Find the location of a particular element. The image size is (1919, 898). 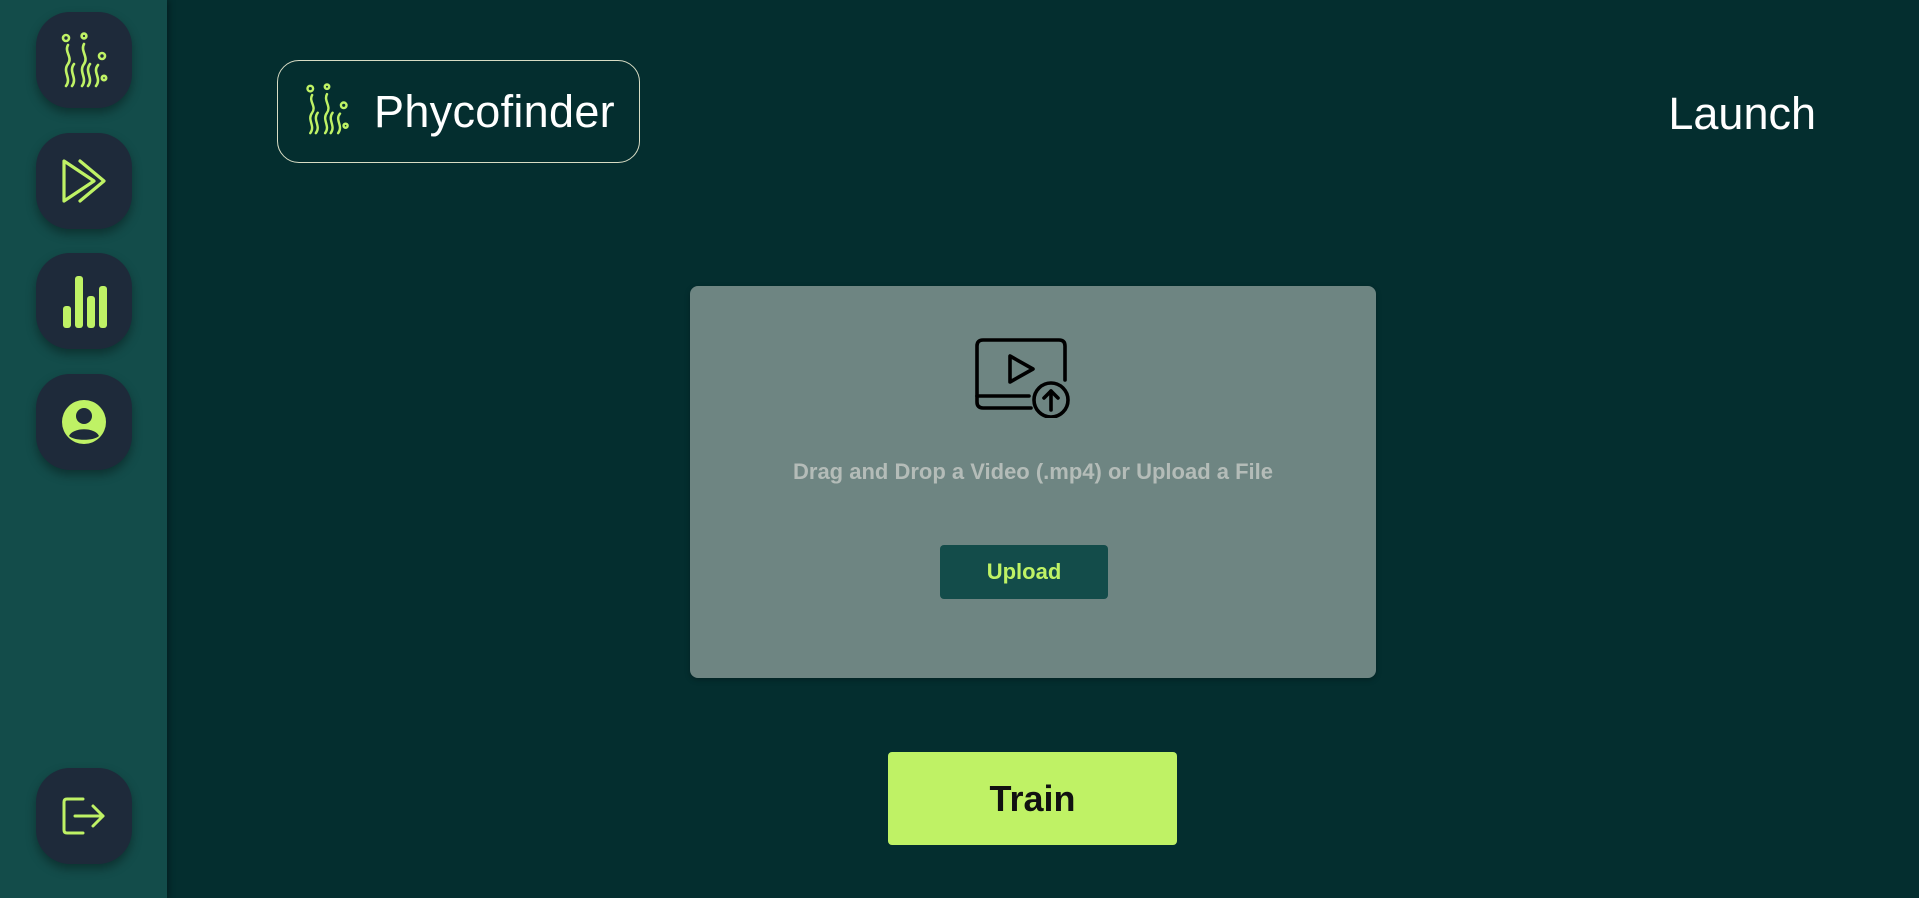

logout-button is located at coordinates (84, 816).